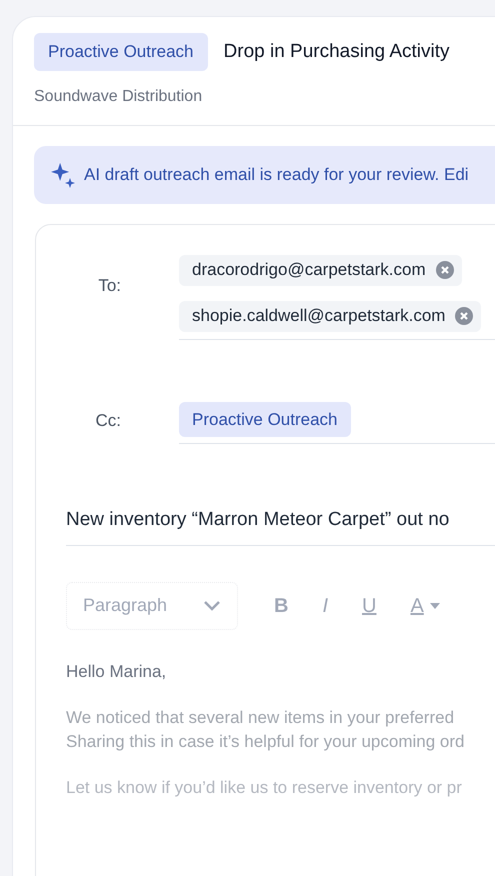  I want to click on body-text: We noticed that several new items in your preferred, so click(260, 717).